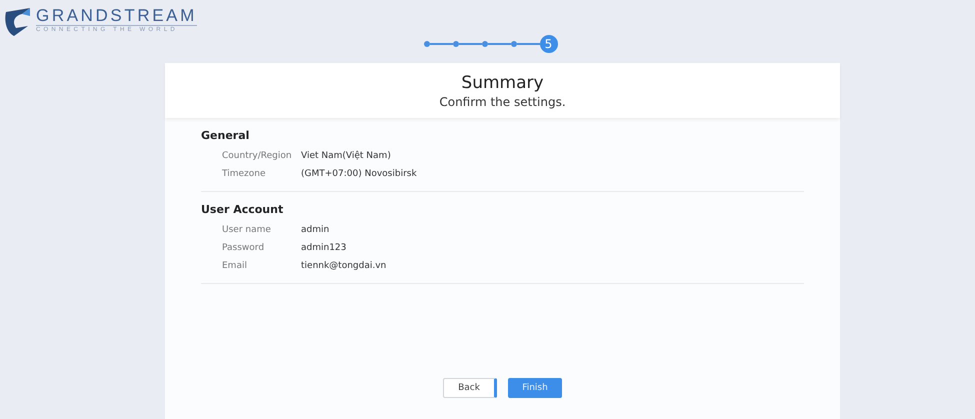  Describe the element at coordinates (502, 83) in the screenshot. I see `card-title: Summary` at that location.